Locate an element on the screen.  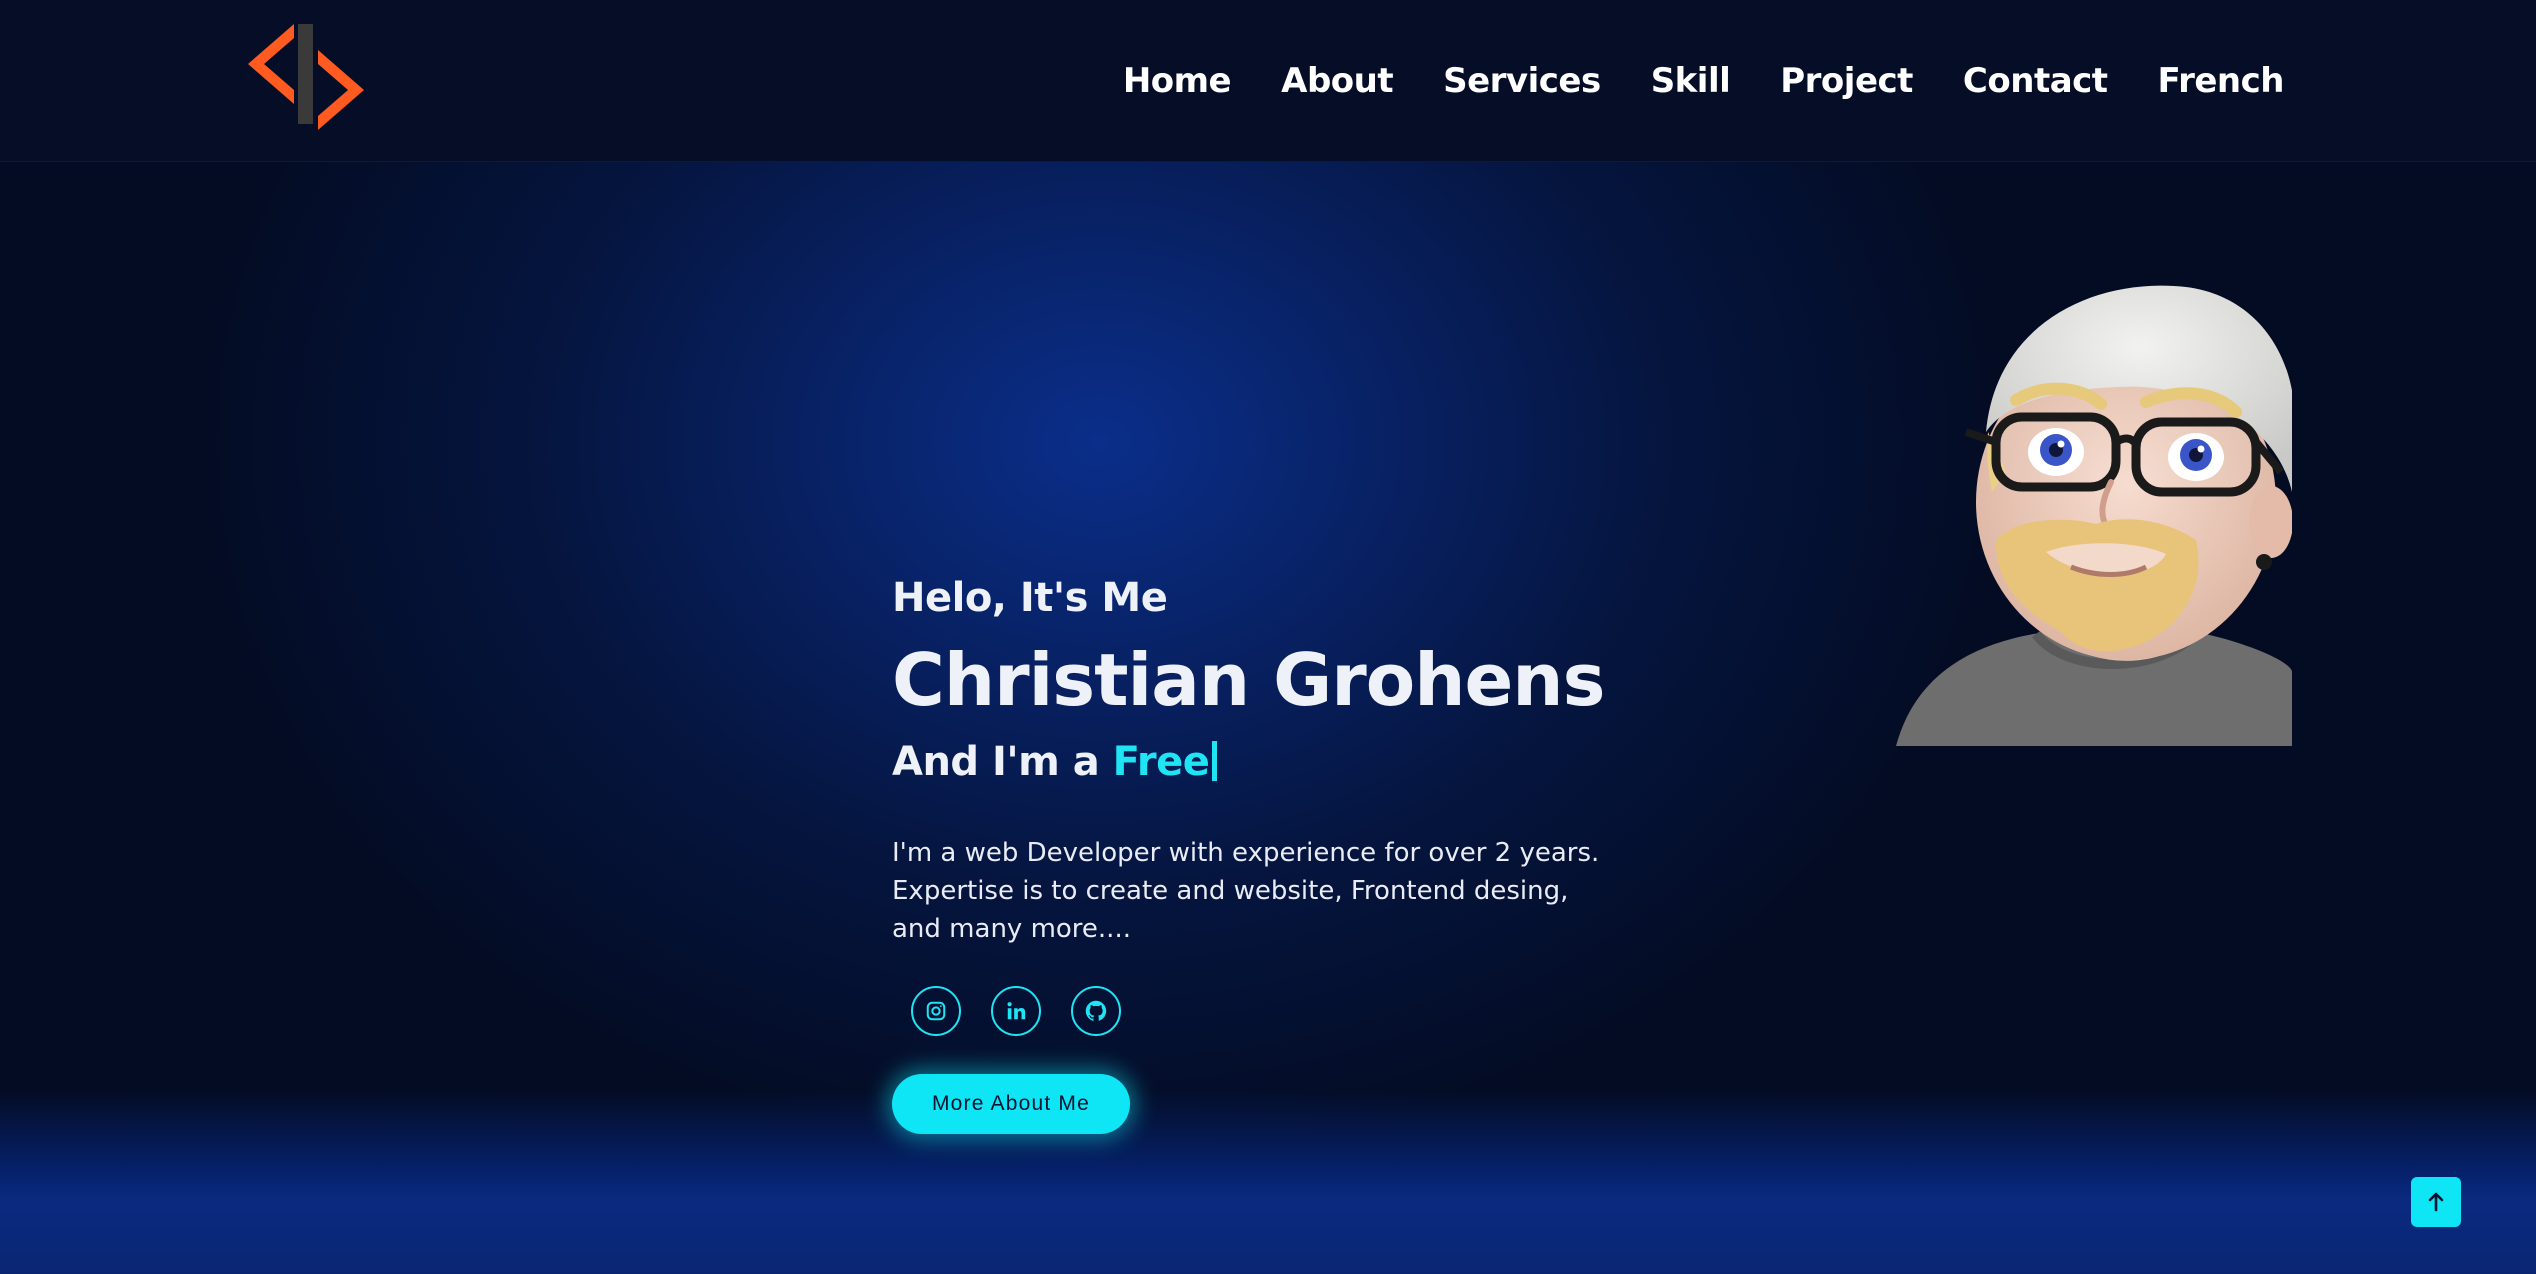
hero-greeting: Helo, It's Me is located at coordinates (1030, 598).